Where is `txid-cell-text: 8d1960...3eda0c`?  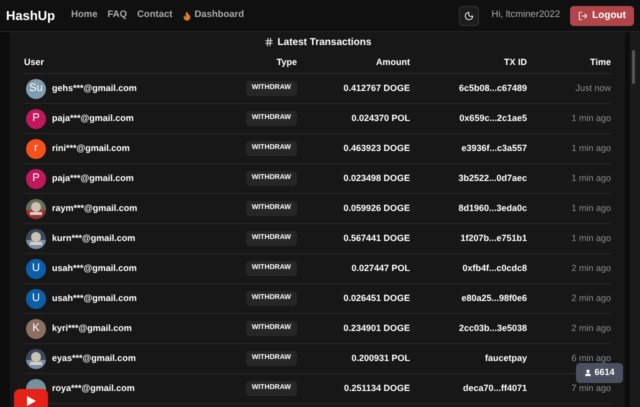
txid-cell-text: 8d1960...3eda0c is located at coordinates (492, 208).